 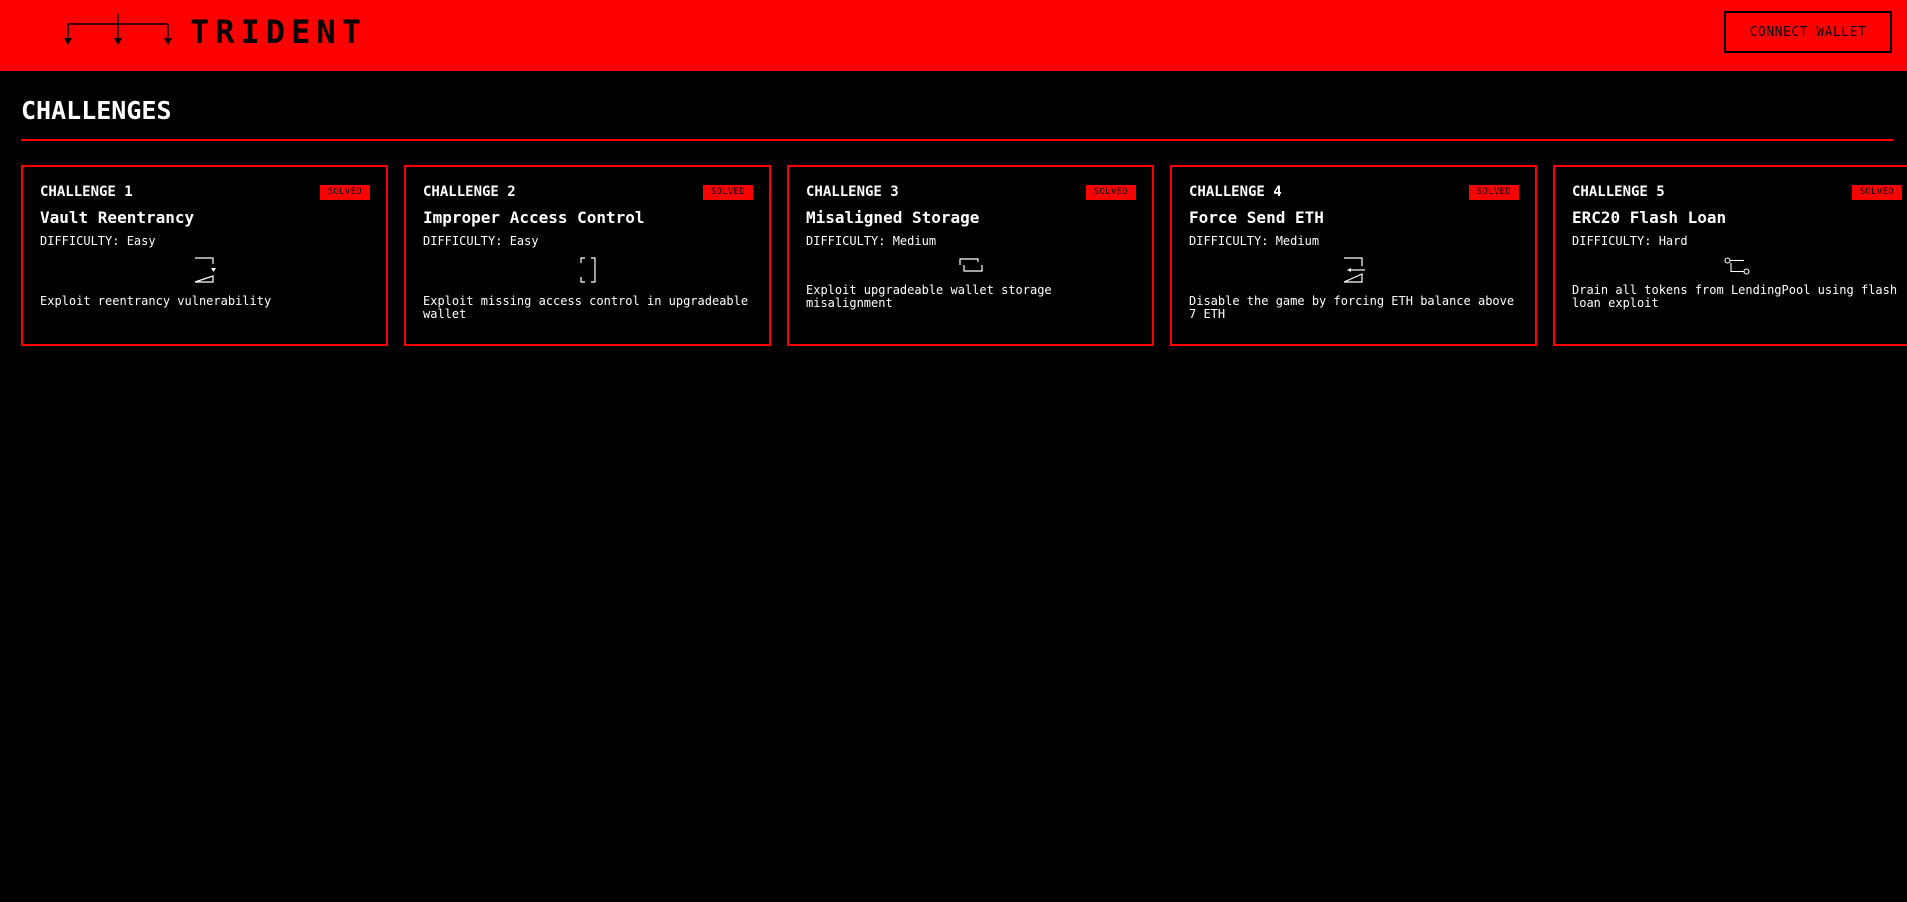 What do you see at coordinates (117, 217) in the screenshot?
I see `challenge-title: Vault Reentrancy` at bounding box center [117, 217].